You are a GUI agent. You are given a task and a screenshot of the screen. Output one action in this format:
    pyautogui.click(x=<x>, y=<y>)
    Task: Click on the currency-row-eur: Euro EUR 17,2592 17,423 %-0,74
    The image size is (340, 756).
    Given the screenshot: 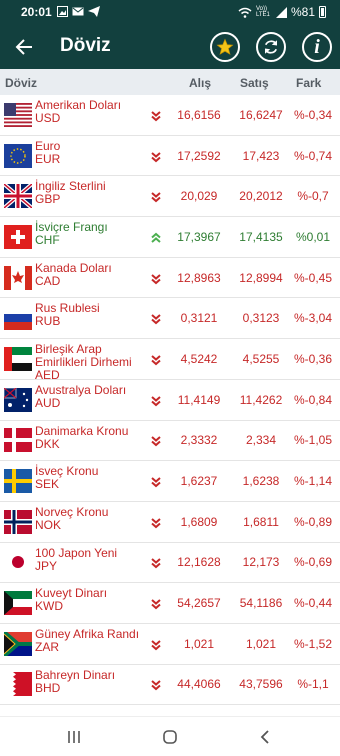 What is the action you would take?
    pyautogui.click(x=170, y=156)
    